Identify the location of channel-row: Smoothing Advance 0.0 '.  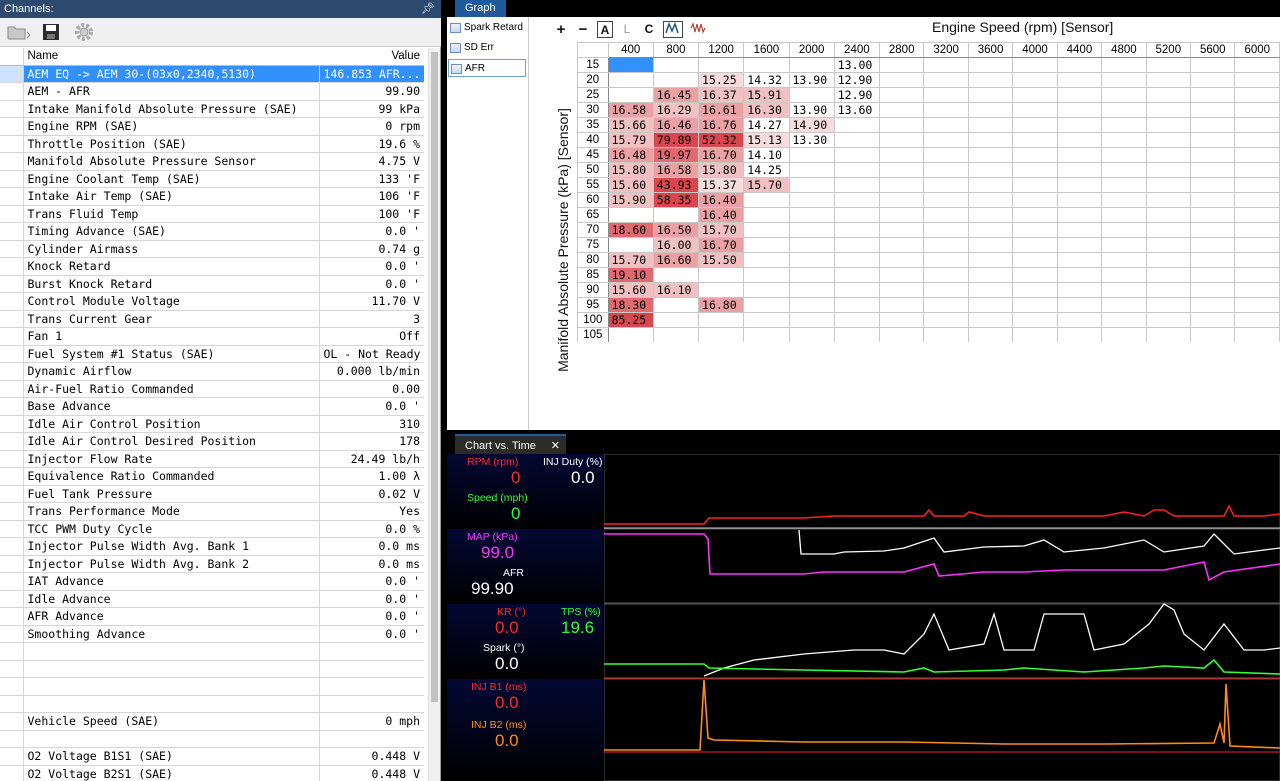
(212, 634).